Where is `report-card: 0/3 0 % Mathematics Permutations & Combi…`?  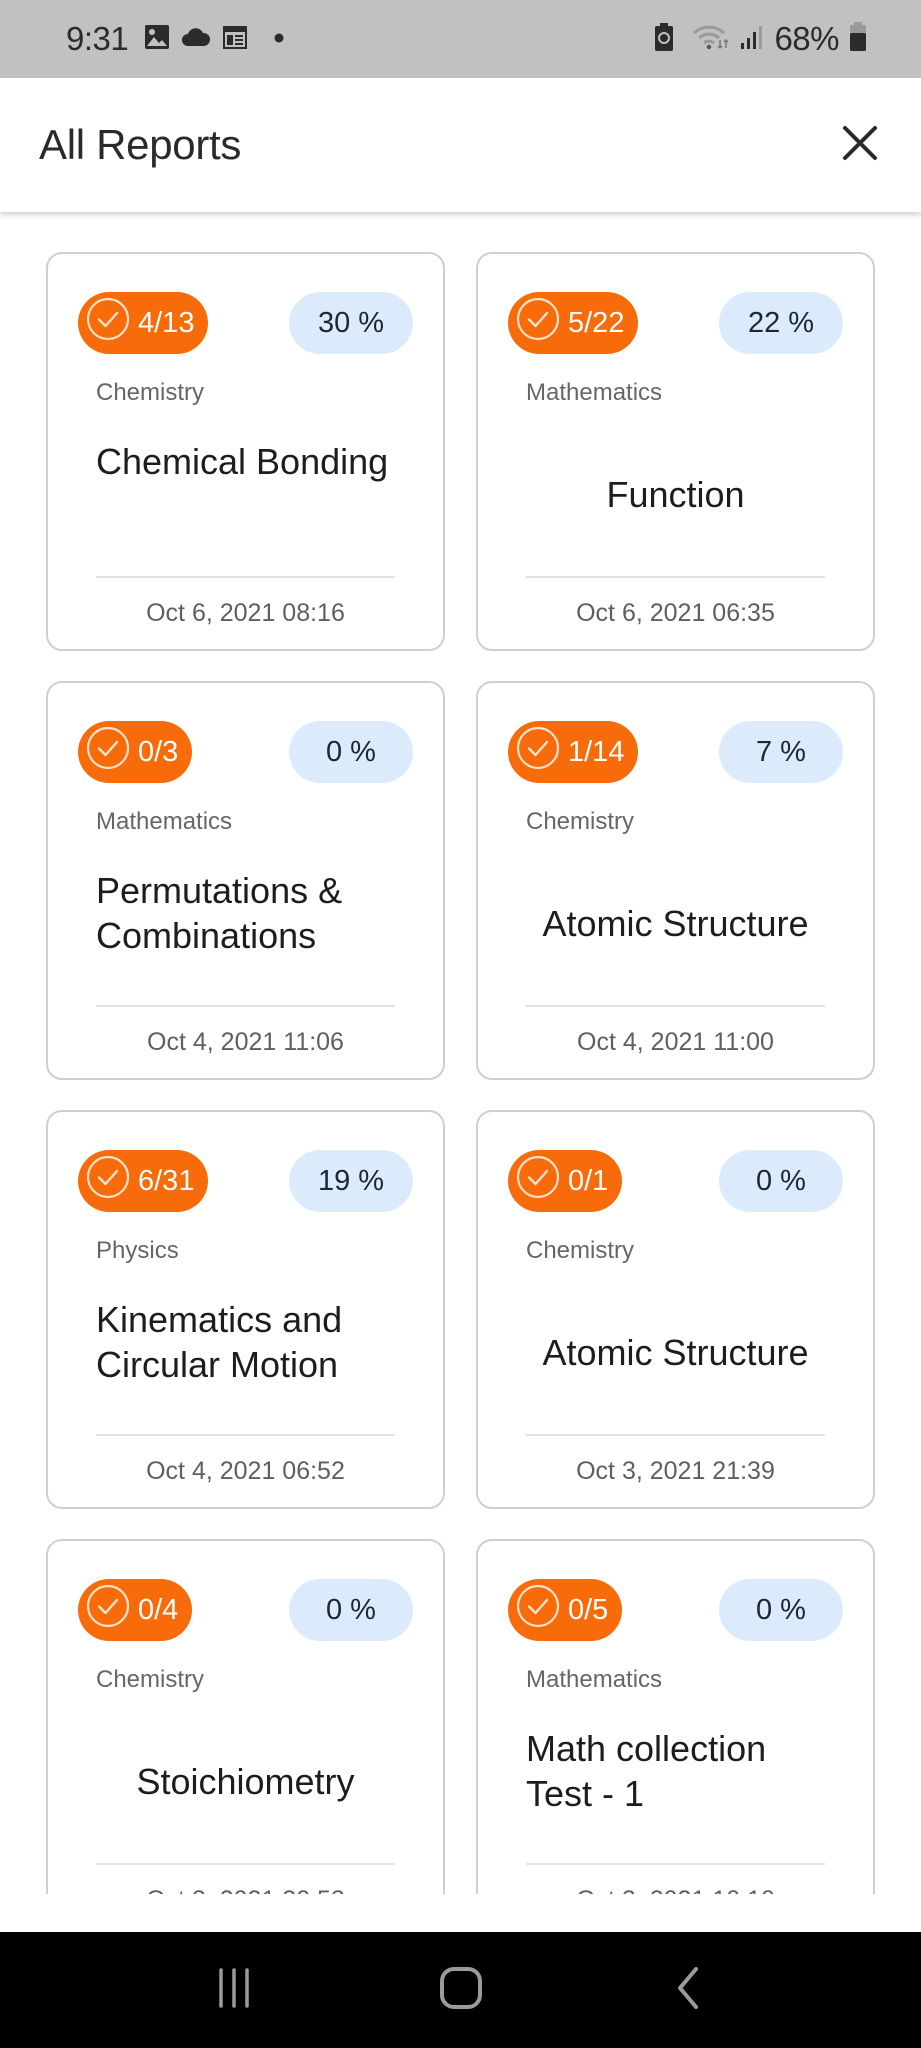 report-card: 0/3 0 % Mathematics Permutations & Combi… is located at coordinates (245, 880).